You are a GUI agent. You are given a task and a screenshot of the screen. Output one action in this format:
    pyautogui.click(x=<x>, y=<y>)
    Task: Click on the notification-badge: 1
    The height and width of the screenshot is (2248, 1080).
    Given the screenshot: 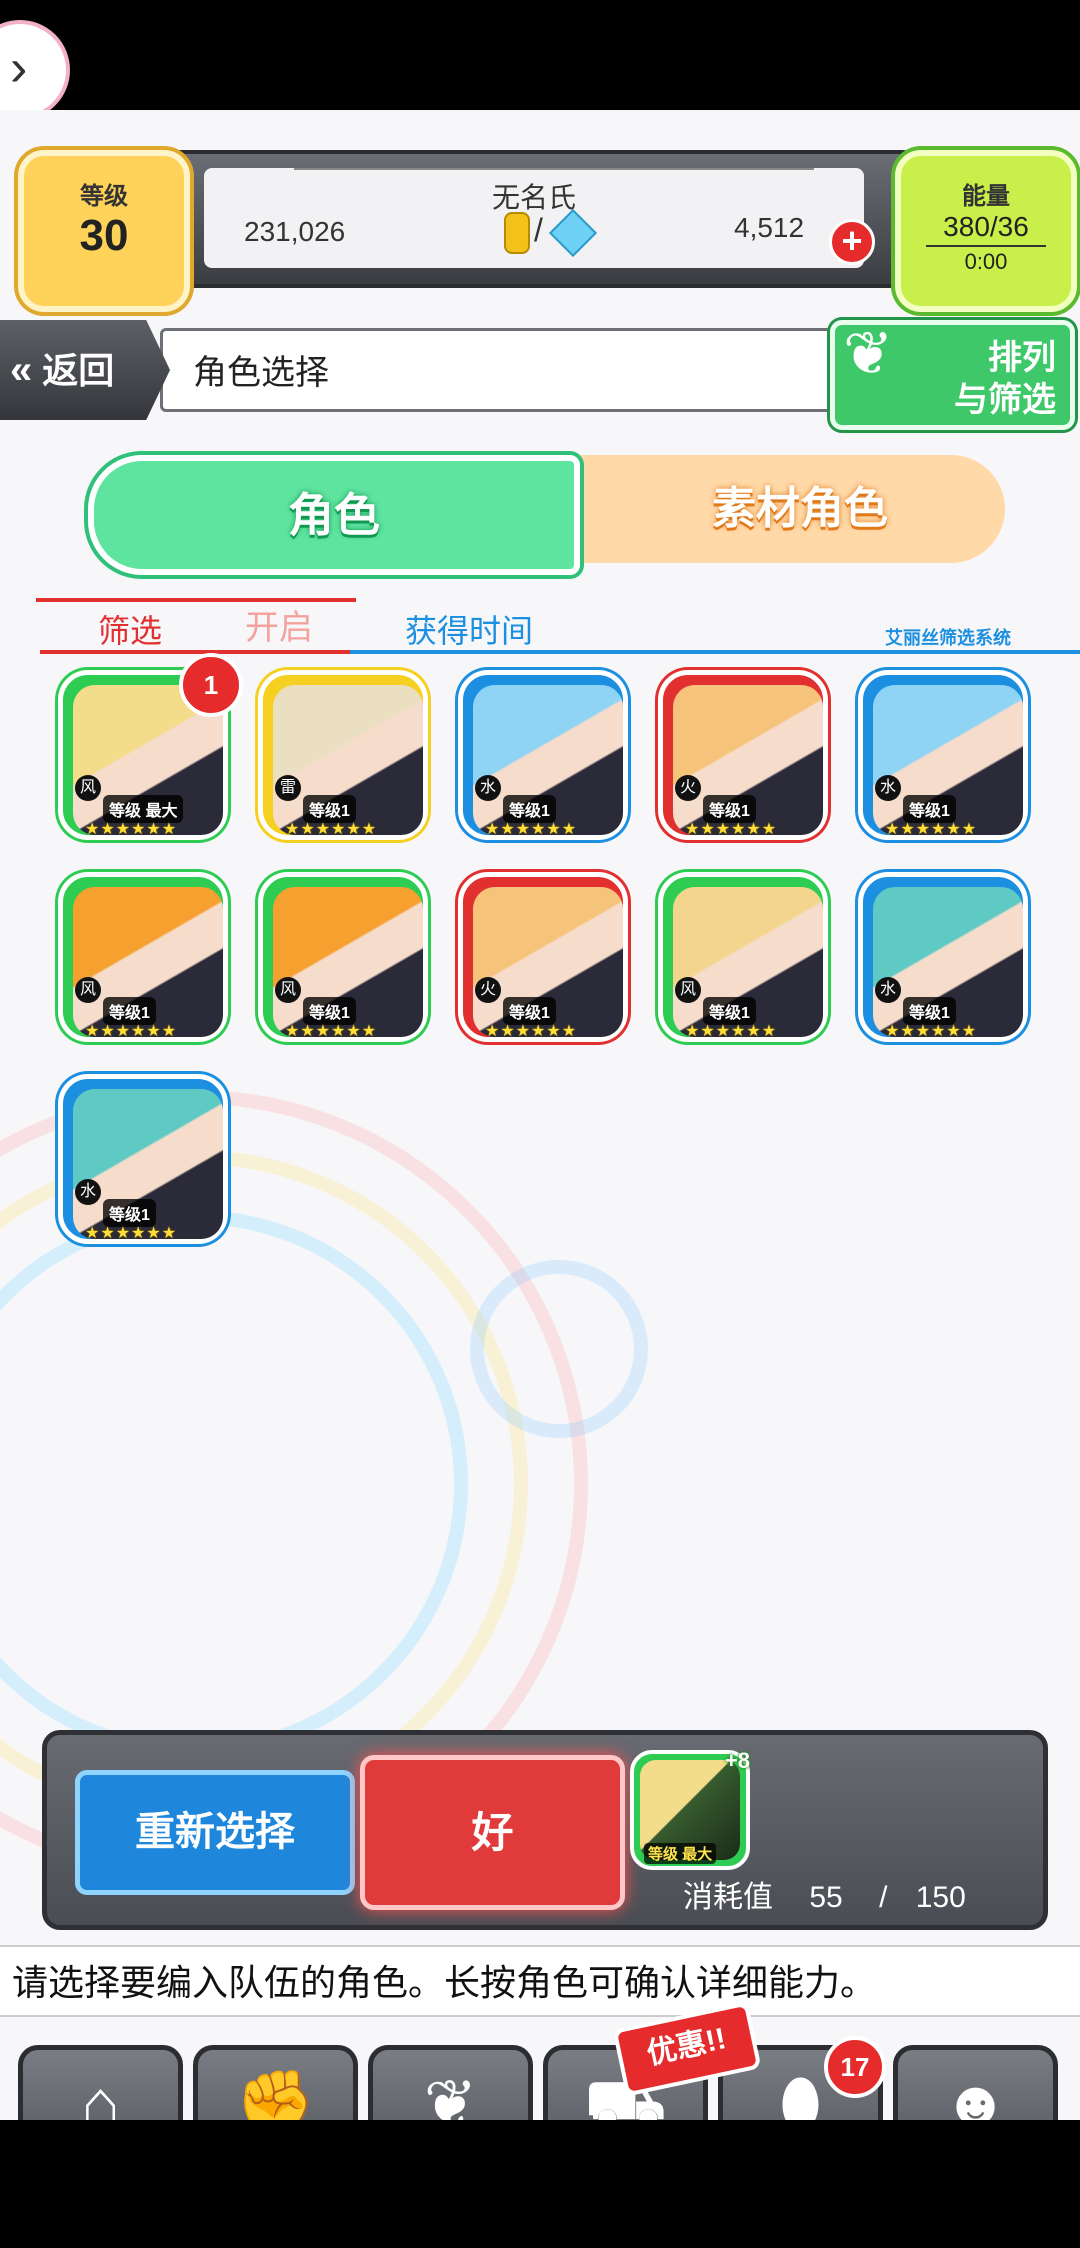 What is the action you would take?
    pyautogui.click(x=211, y=685)
    